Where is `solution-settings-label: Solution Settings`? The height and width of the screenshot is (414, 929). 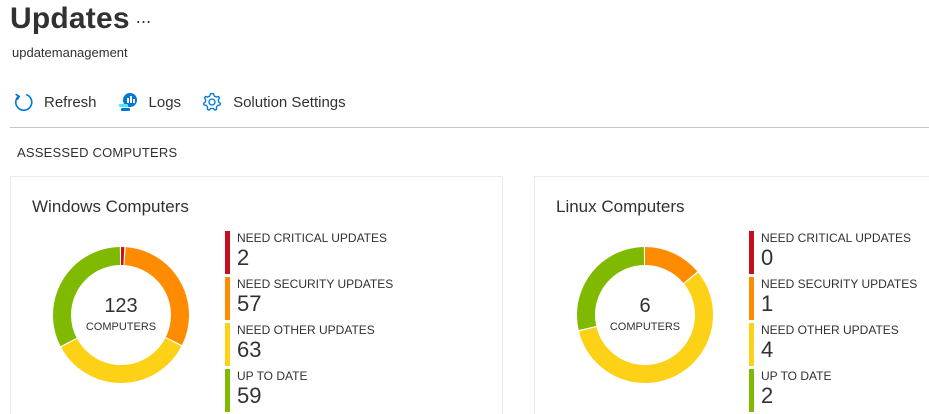
solution-settings-label: Solution Settings is located at coordinates (289, 102).